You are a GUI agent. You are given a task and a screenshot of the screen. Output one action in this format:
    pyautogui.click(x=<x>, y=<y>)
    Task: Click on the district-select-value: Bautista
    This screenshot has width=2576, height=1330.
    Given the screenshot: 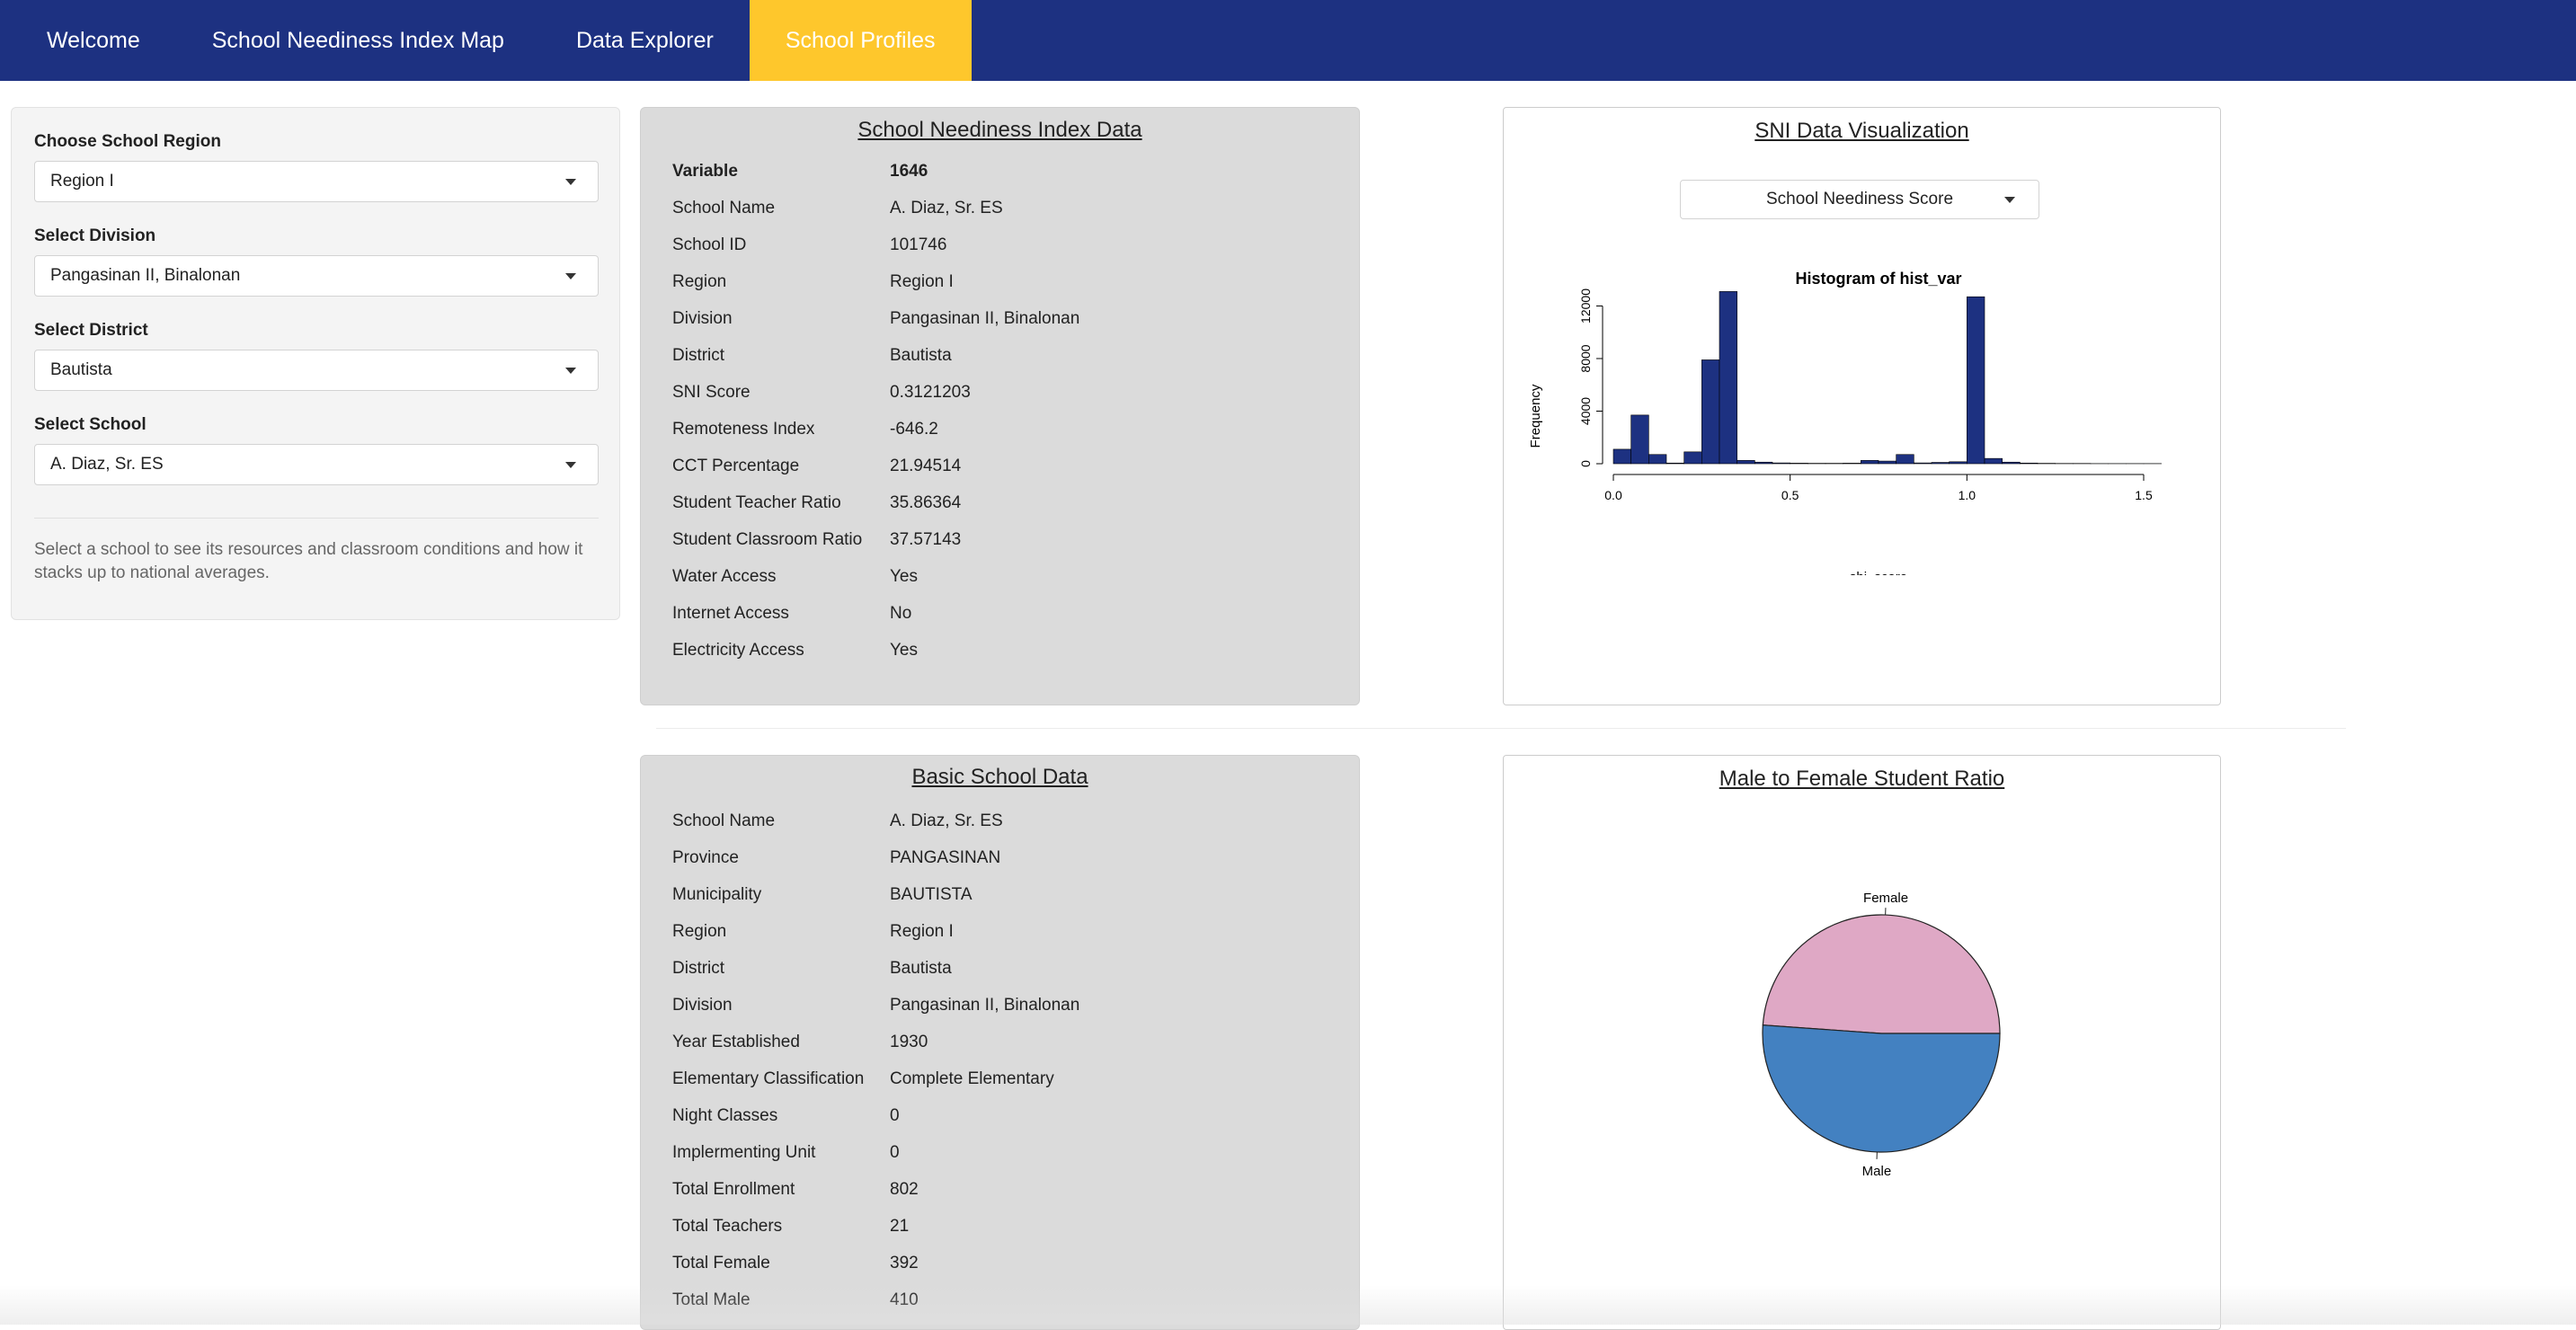 What is the action you would take?
    pyautogui.click(x=81, y=370)
    